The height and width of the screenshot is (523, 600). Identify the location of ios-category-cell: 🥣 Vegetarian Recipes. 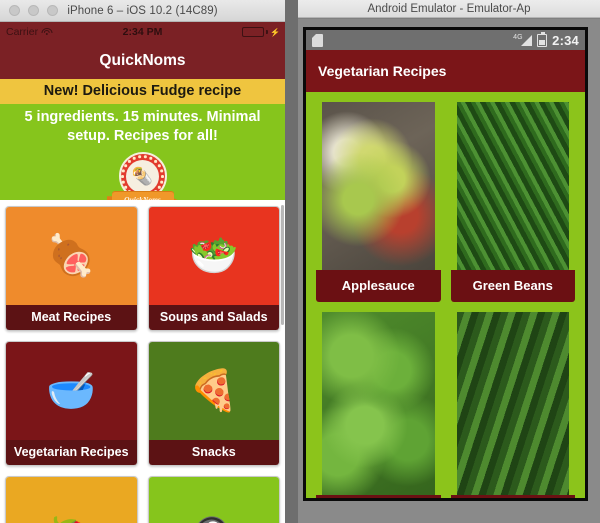
(71, 403).